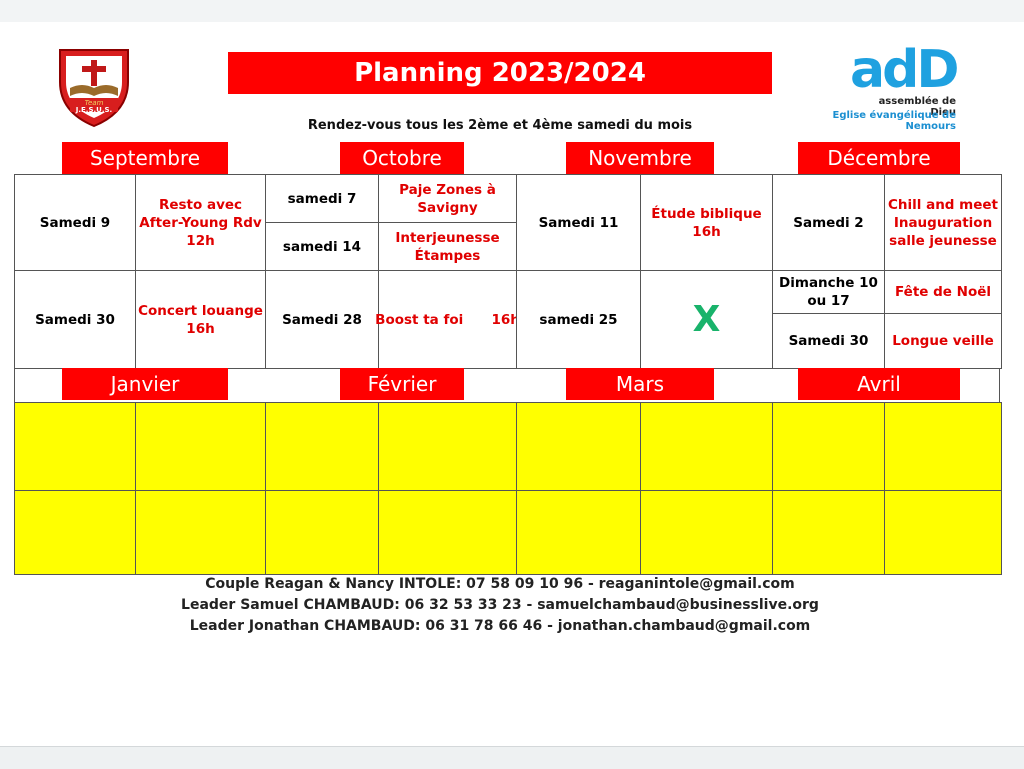  Describe the element at coordinates (706, 319) in the screenshot. I see `nov-event-2-x: X` at that location.